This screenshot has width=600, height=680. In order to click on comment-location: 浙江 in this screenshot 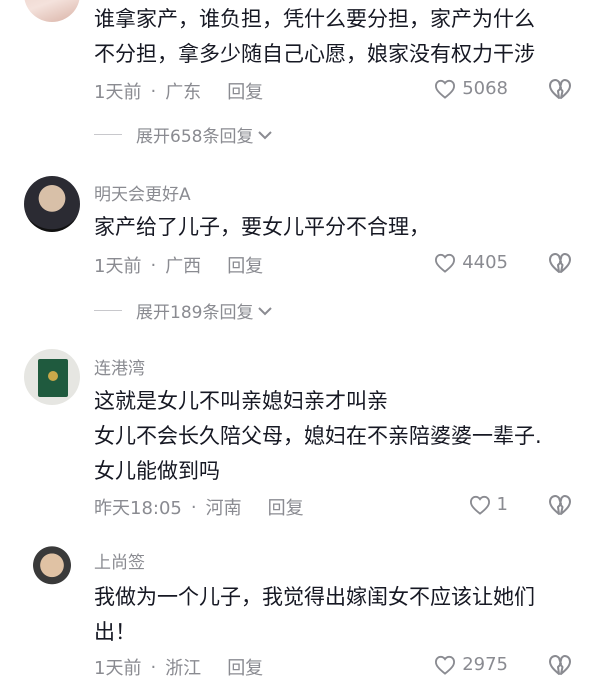, I will do `click(183, 668)`.